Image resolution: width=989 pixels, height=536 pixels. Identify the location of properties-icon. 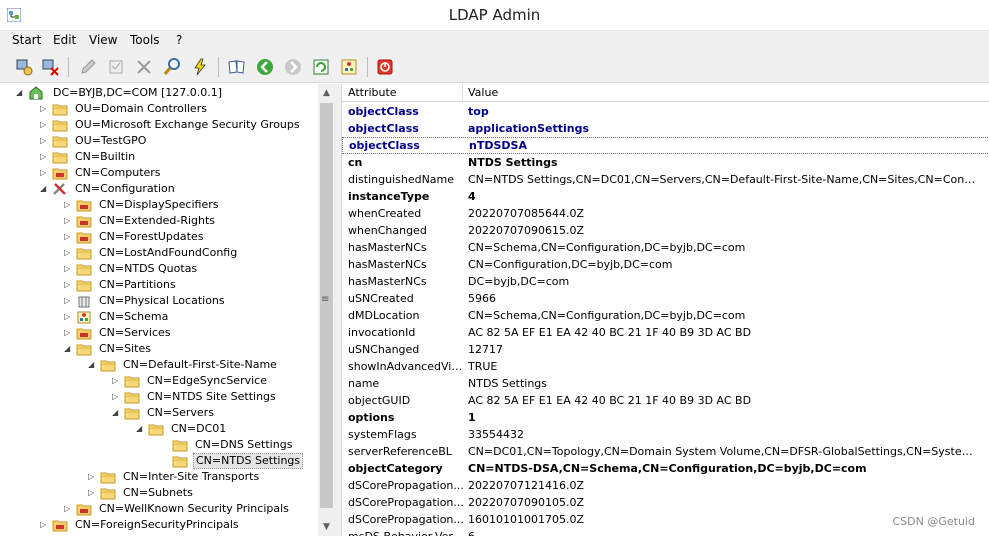
(116, 67).